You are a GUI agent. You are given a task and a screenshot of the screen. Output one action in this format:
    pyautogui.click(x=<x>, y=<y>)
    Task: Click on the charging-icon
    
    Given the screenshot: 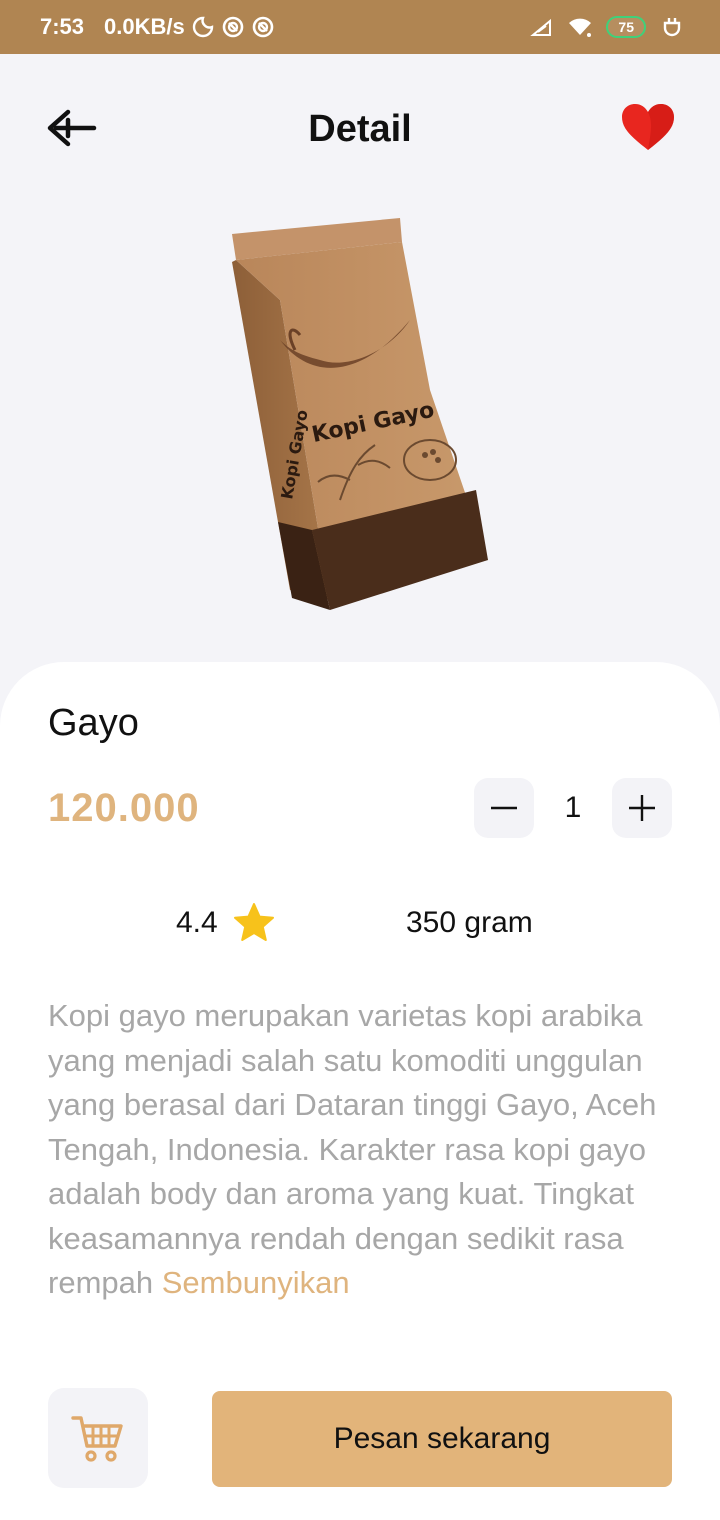 What is the action you would take?
    pyautogui.click(x=672, y=27)
    